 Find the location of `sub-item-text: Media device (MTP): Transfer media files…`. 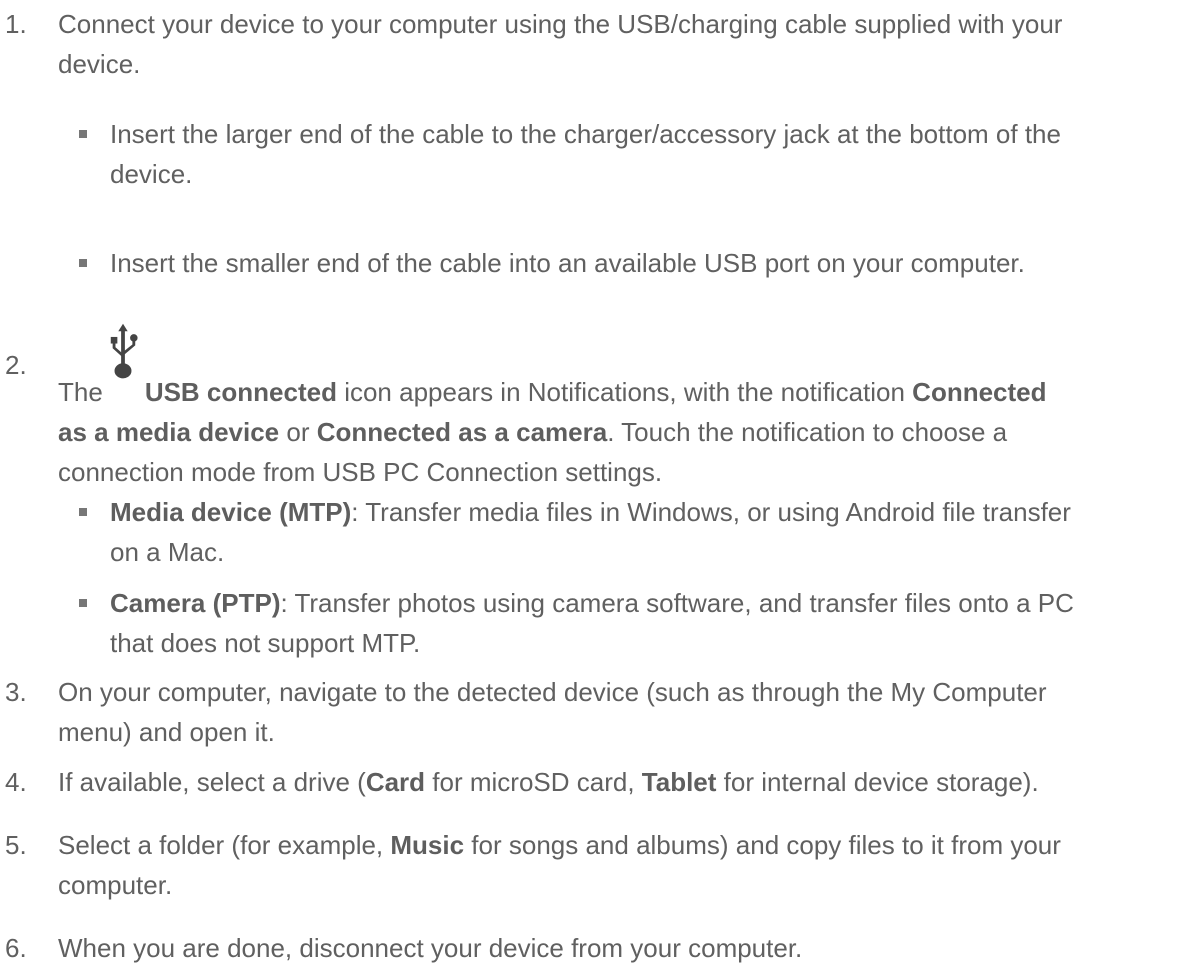

sub-item-text: Media device (MTP): Transfer media files… is located at coordinates (650, 532).